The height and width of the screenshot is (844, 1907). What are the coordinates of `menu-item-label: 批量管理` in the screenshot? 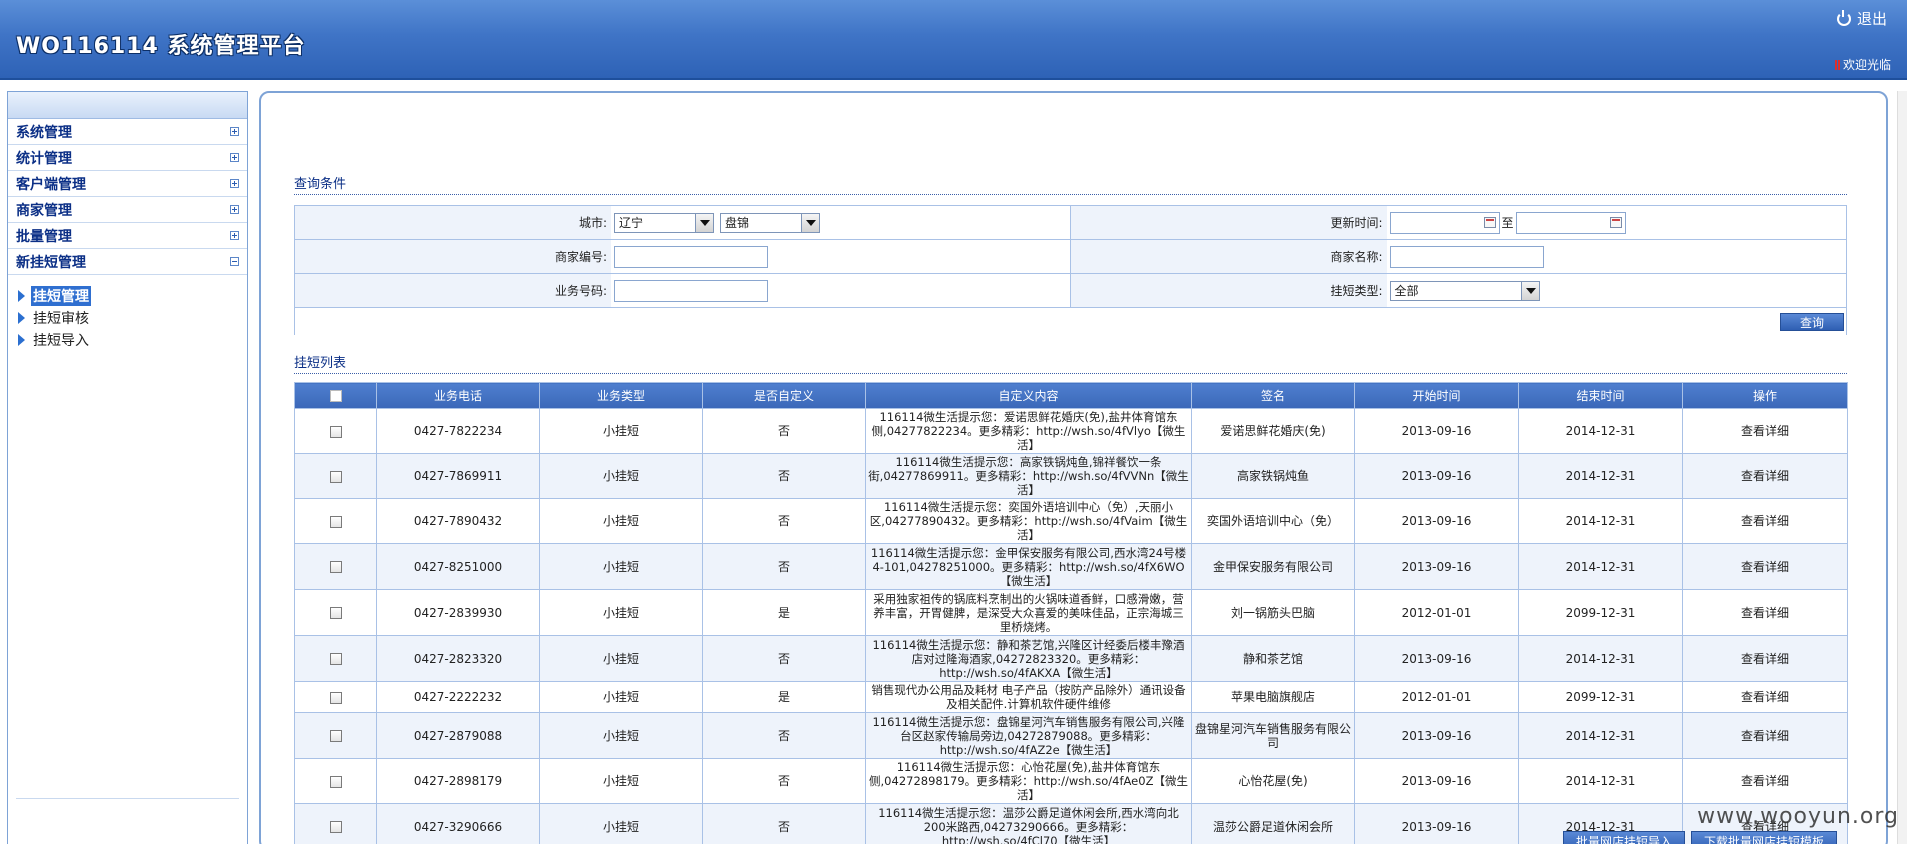 It's located at (44, 236).